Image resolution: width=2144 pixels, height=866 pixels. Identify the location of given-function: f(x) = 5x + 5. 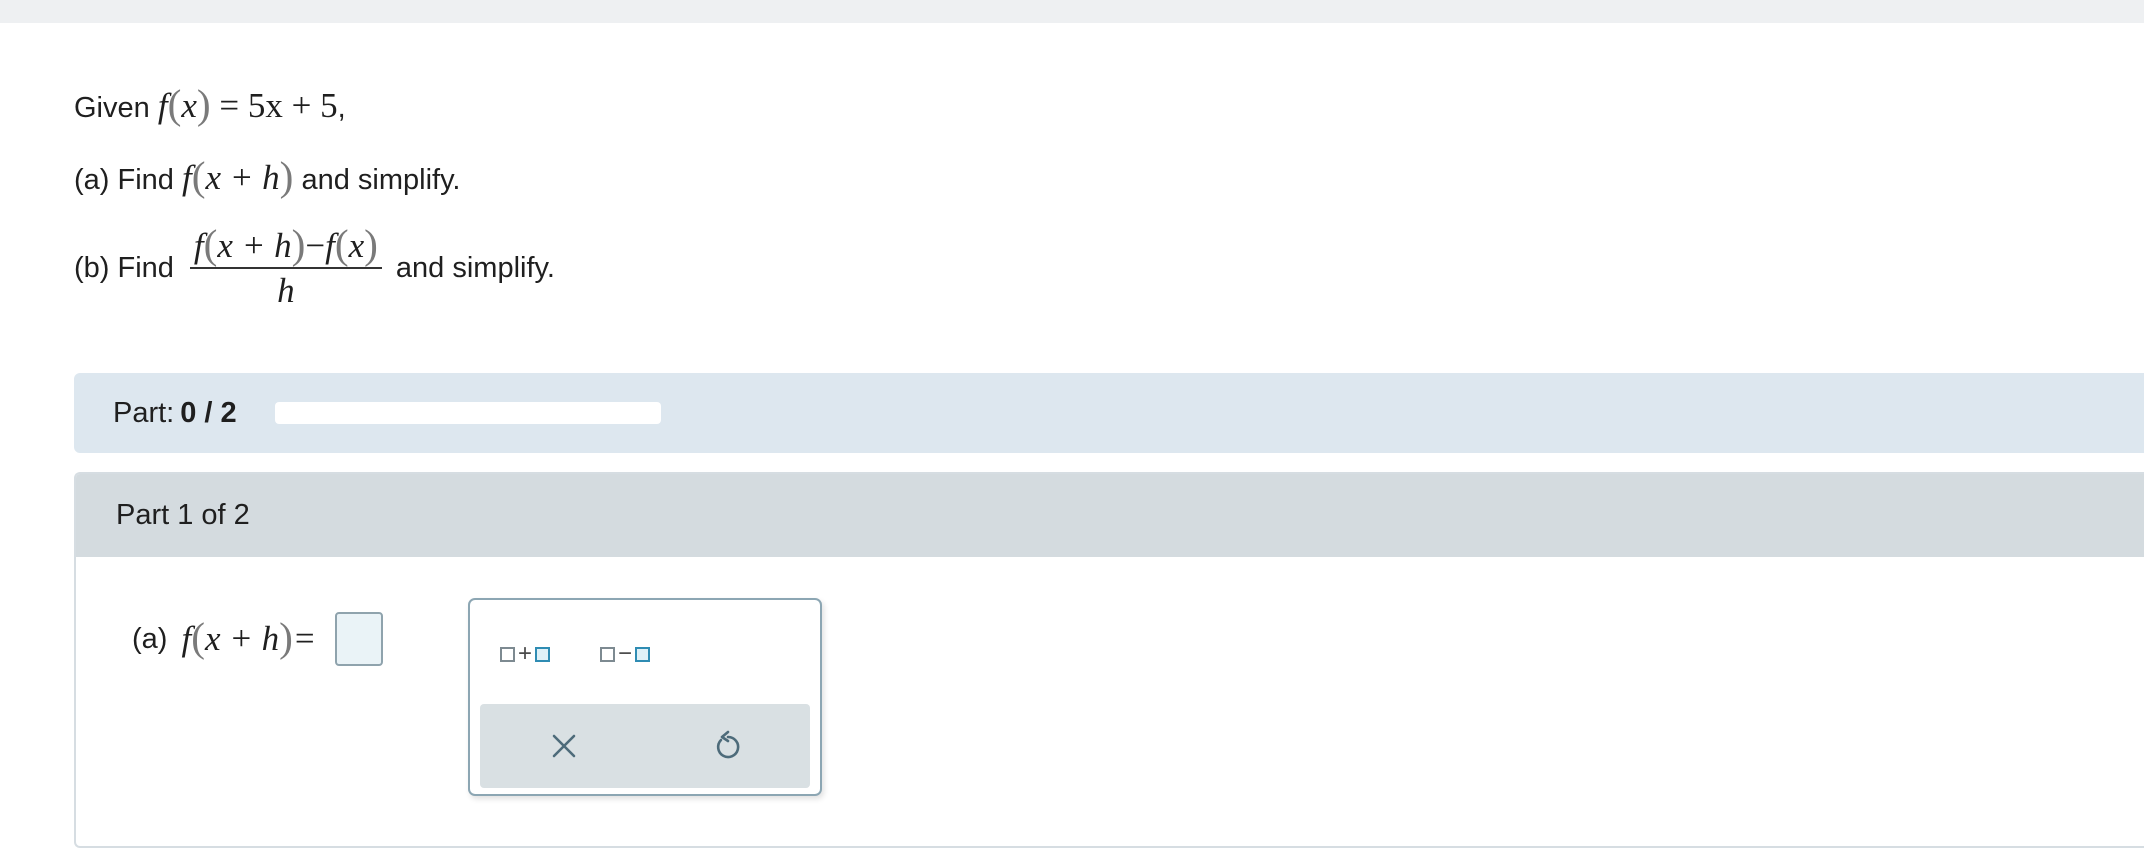
(247, 104).